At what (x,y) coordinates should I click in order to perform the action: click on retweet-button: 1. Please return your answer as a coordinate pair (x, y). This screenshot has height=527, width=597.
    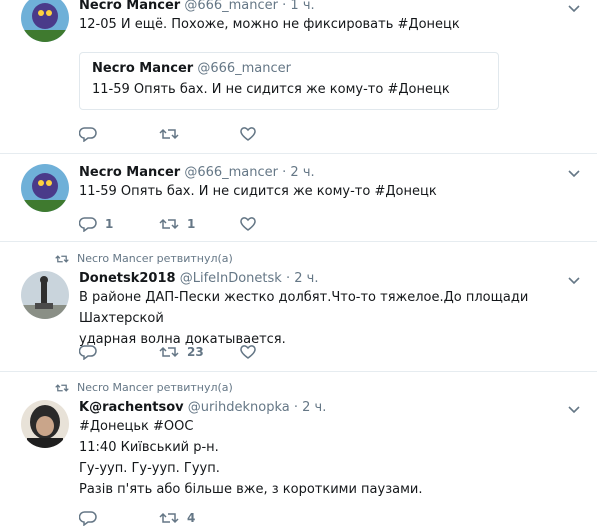
    Looking at the image, I should click on (199, 224).